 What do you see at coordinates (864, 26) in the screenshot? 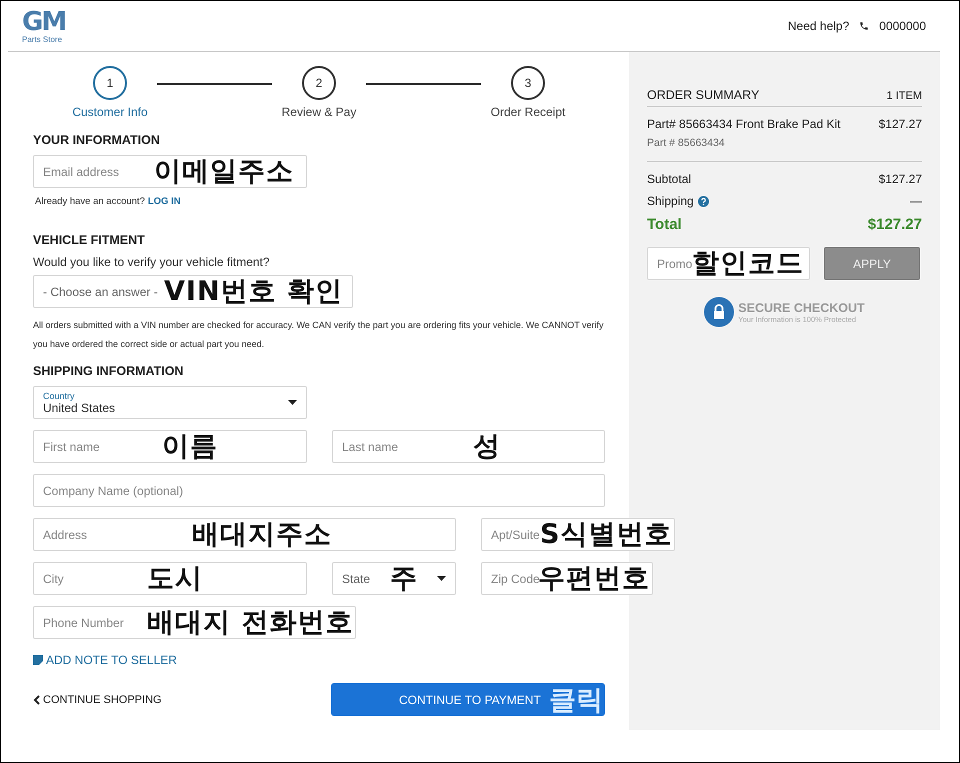
I see `phone-icon` at bounding box center [864, 26].